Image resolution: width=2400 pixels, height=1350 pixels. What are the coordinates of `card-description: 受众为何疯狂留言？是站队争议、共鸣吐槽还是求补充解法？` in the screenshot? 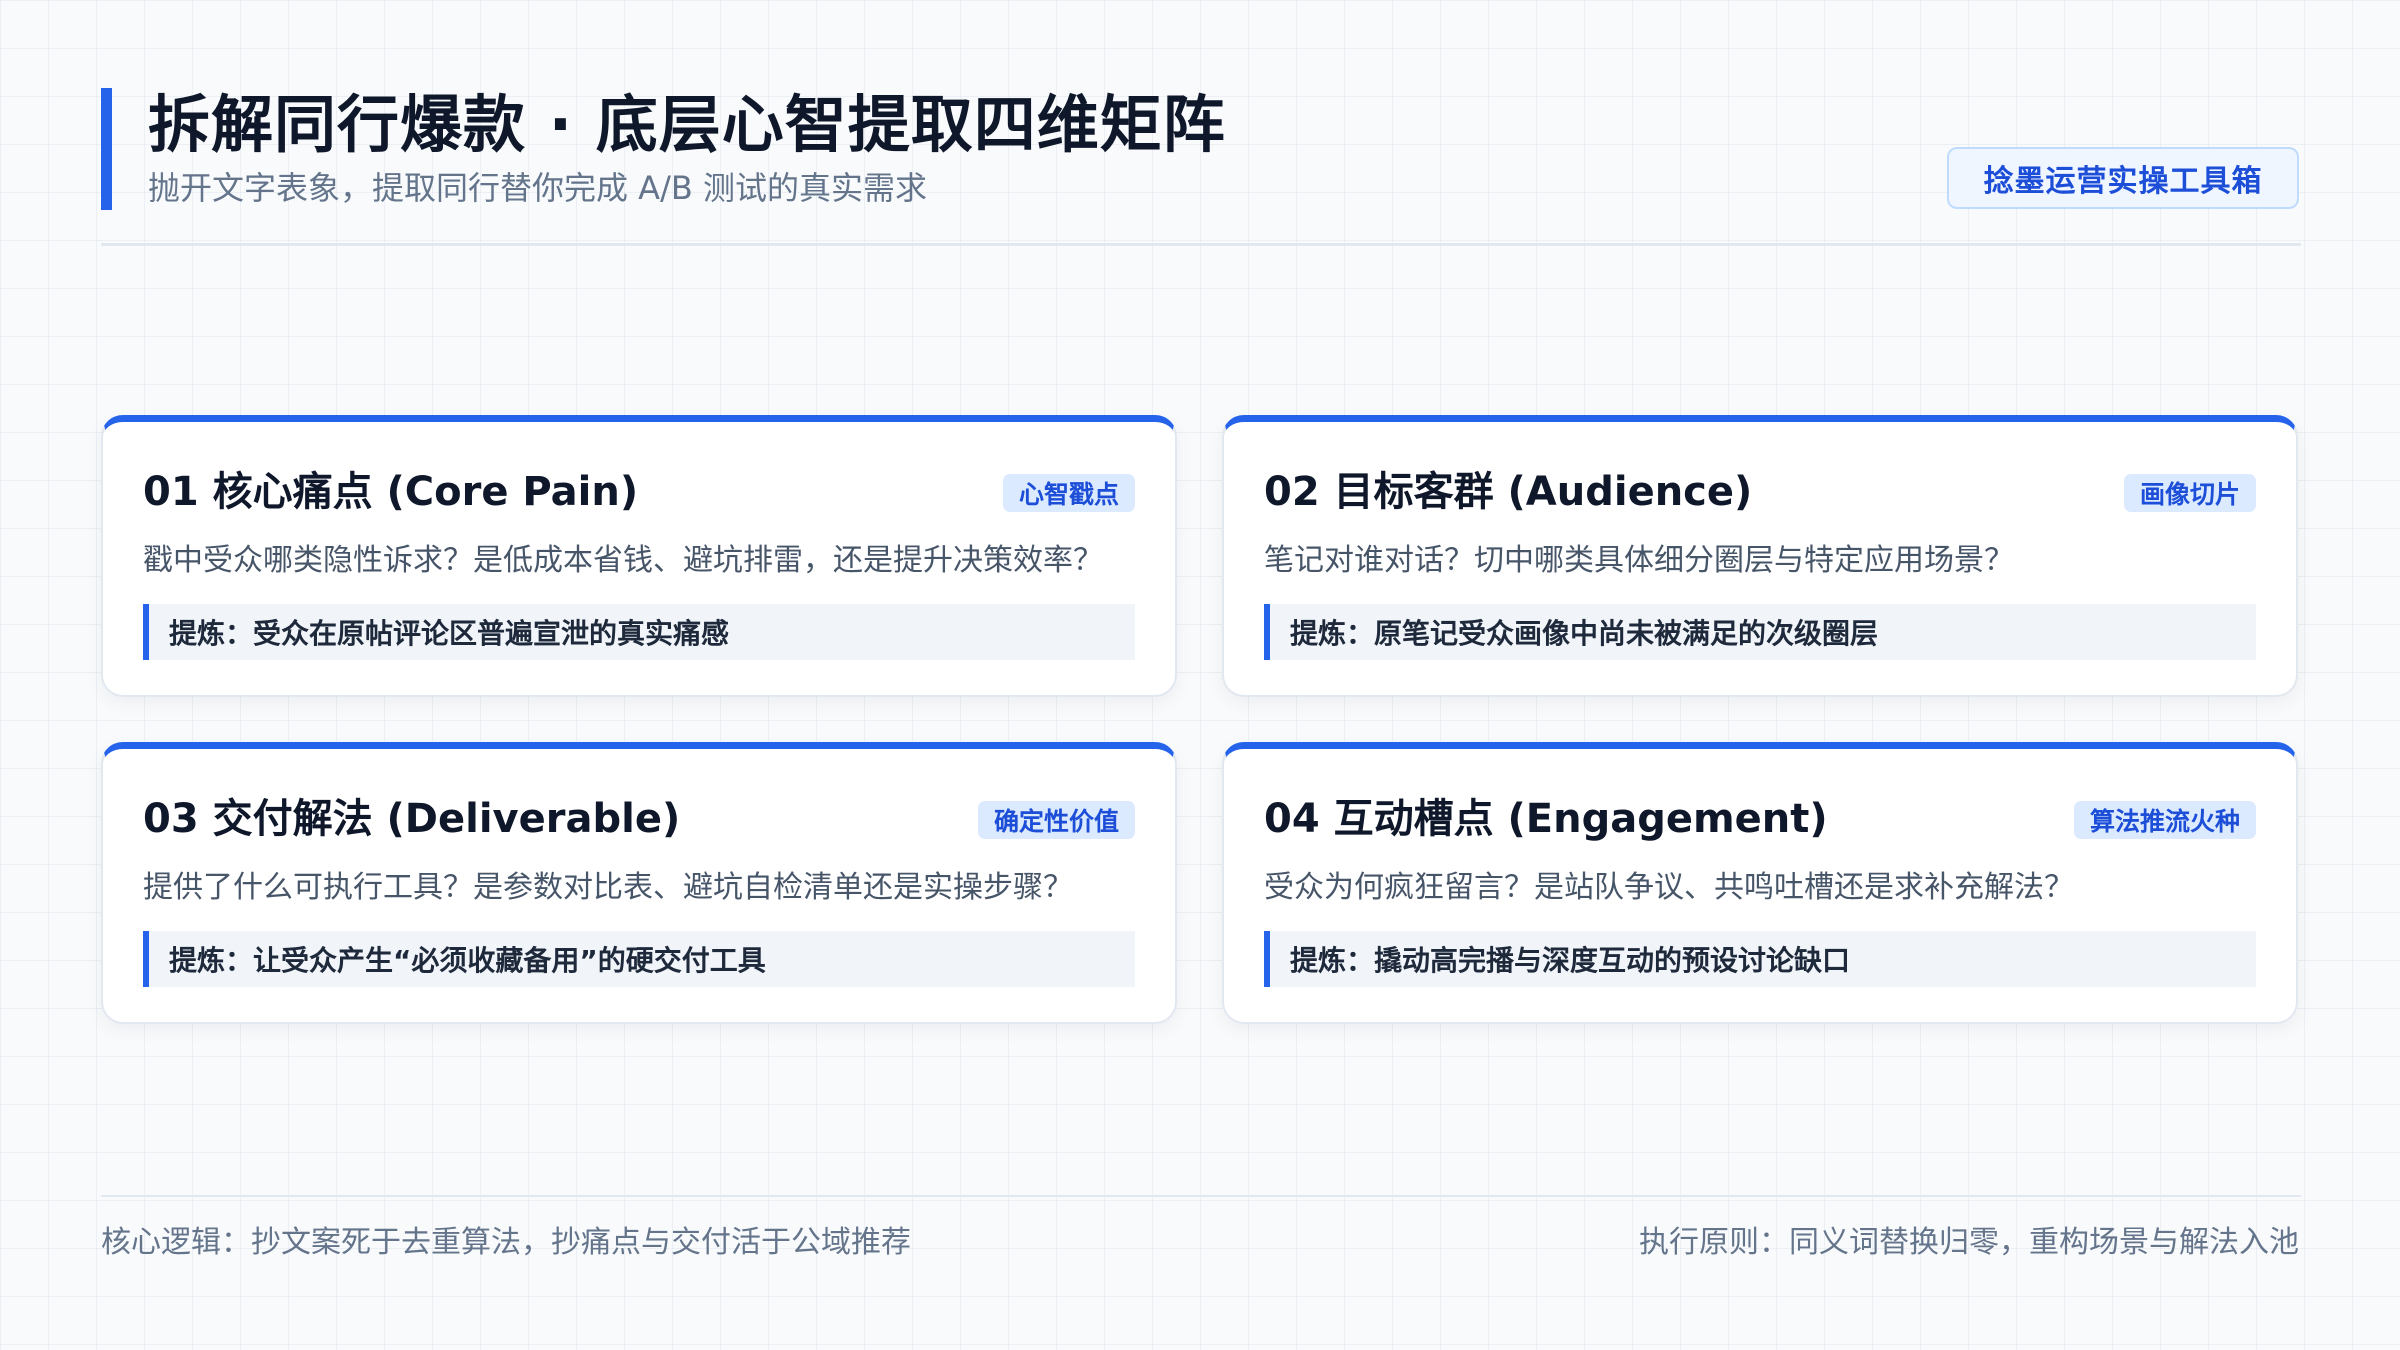 It's located at (1669, 887).